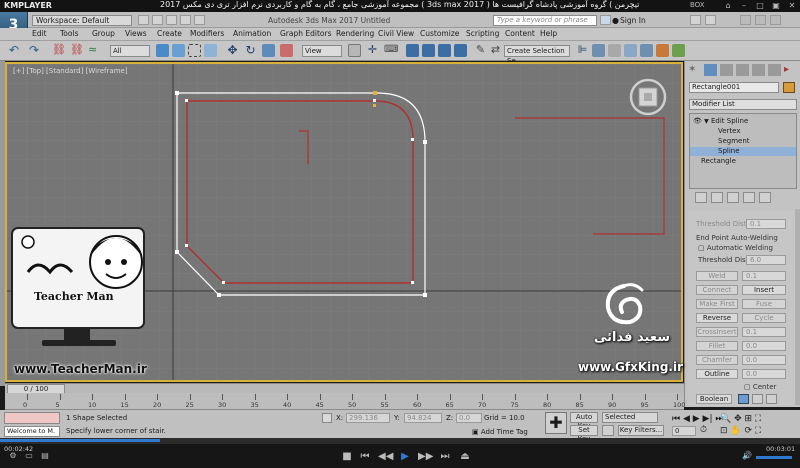 This screenshot has height=468, width=800. What do you see at coordinates (757, 399) in the screenshot?
I see `boolean-subtract-icon` at bounding box center [757, 399].